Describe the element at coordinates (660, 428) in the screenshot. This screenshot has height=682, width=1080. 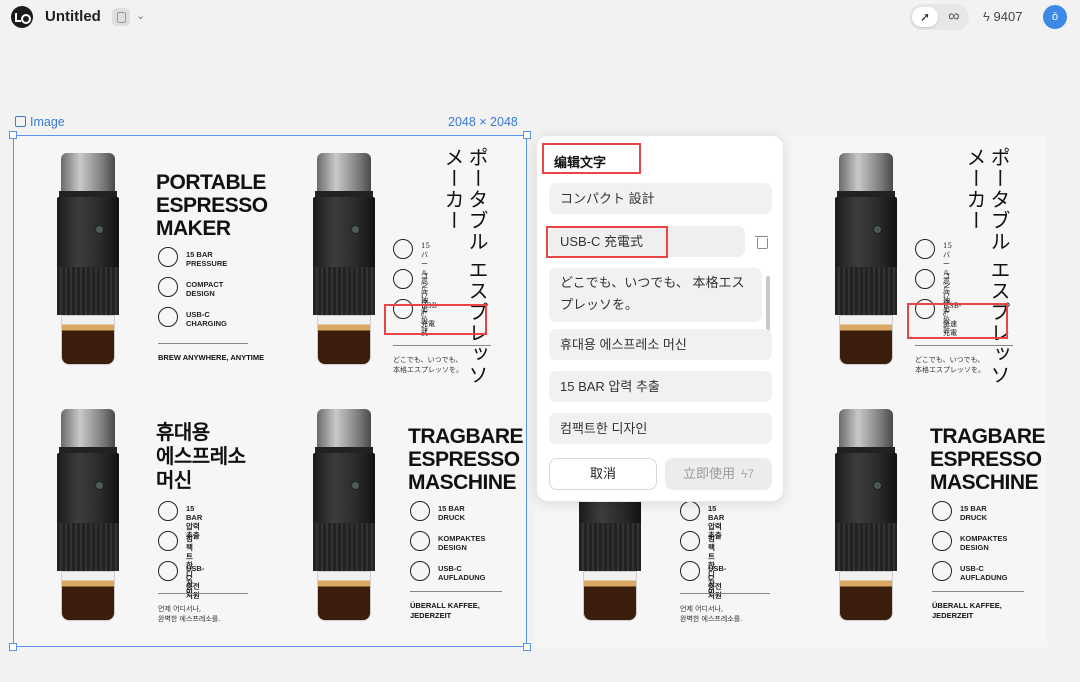
I see `text-field: 컴팩트한 디자인` at that location.